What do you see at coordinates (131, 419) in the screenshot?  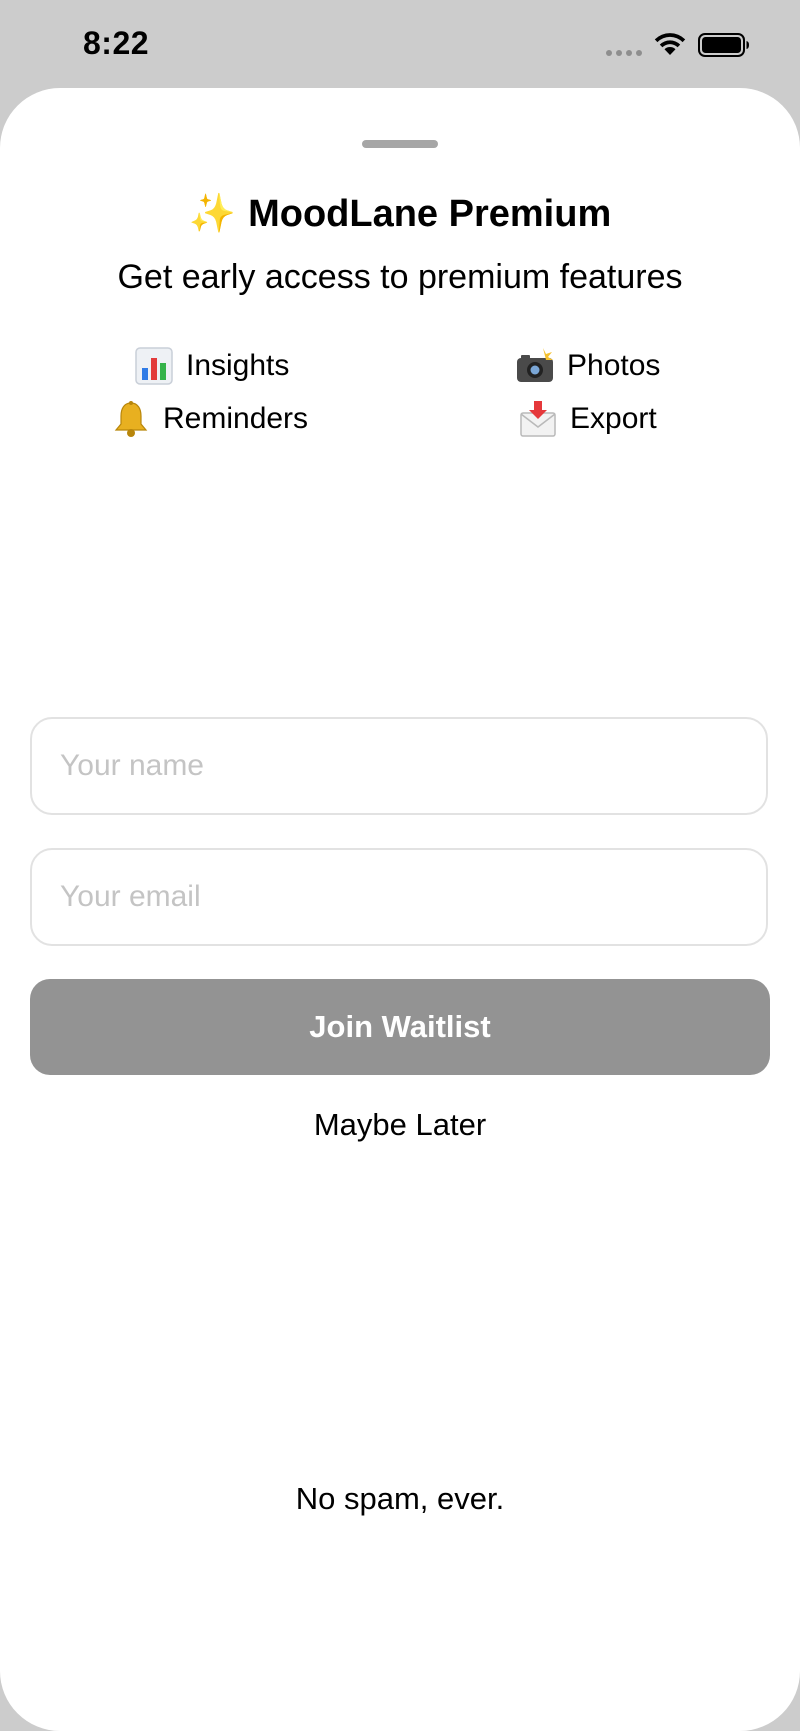 I see `bell-icon` at bounding box center [131, 419].